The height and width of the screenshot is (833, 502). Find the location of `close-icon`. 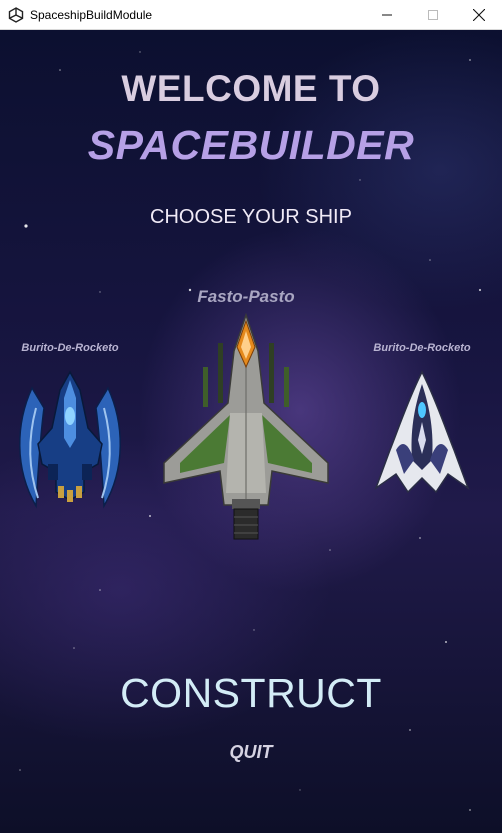

close-icon is located at coordinates (479, 15).